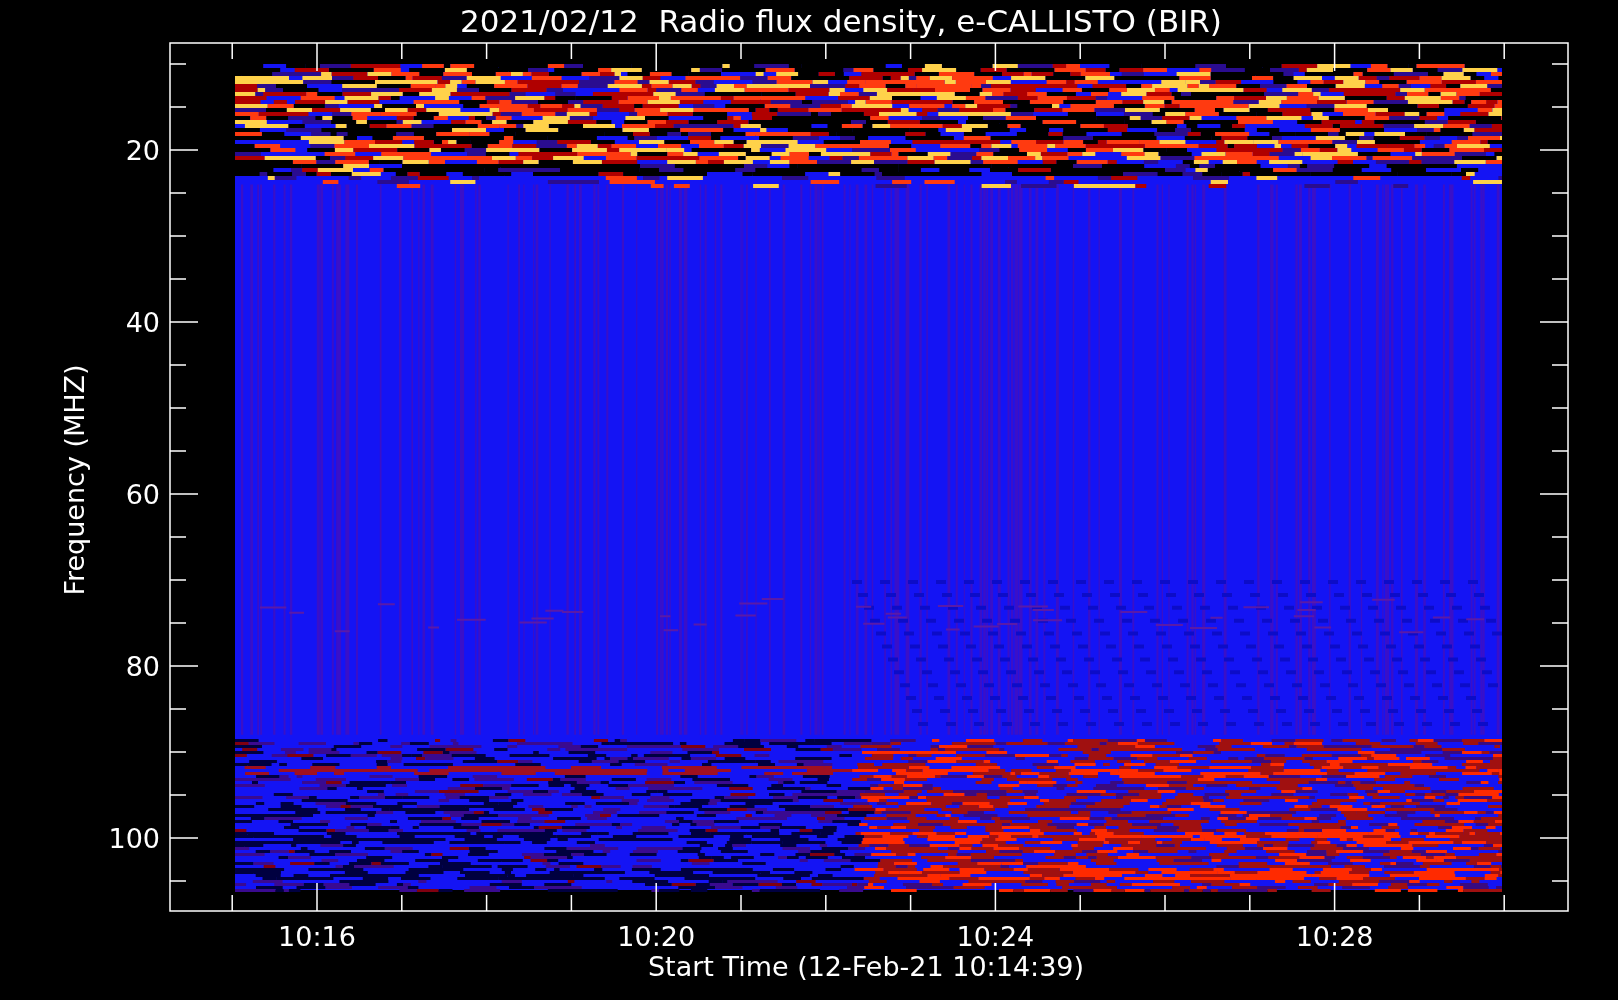 This screenshot has height=1000, width=1618. I want to click on x-tick-label: 10:16, so click(317, 936).